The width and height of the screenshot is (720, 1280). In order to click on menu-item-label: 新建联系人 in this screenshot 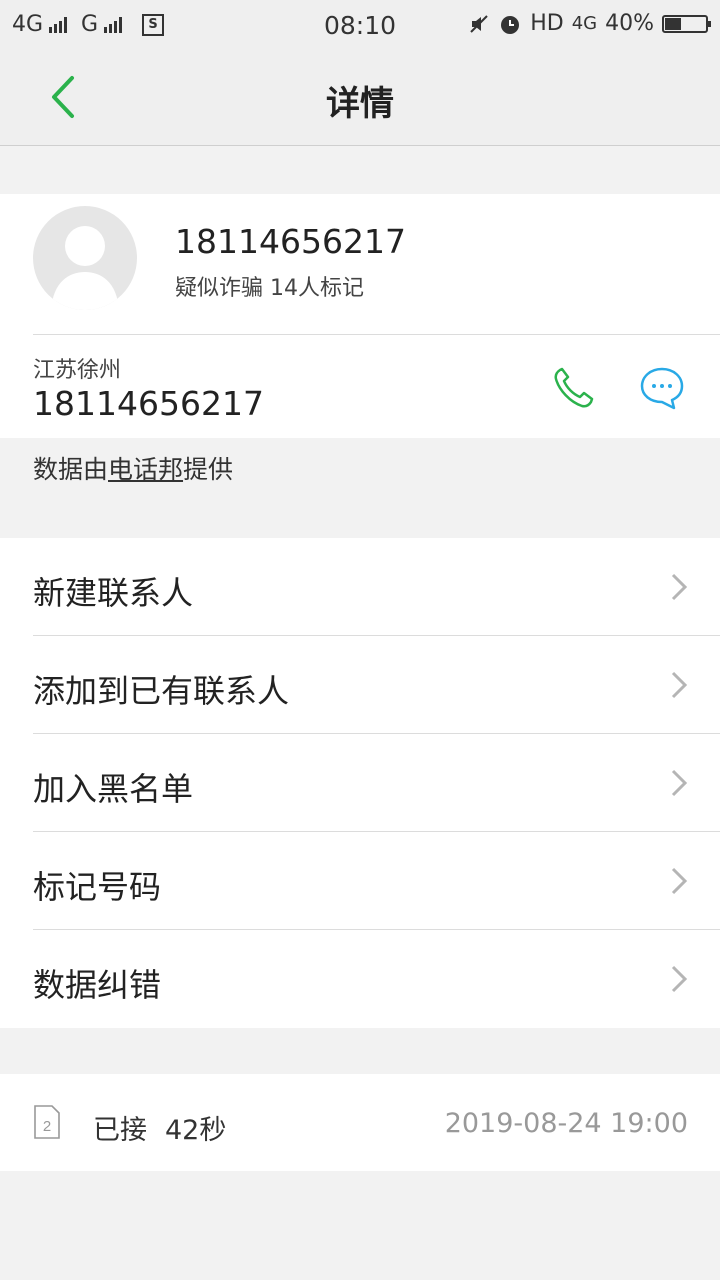, I will do `click(113, 593)`.